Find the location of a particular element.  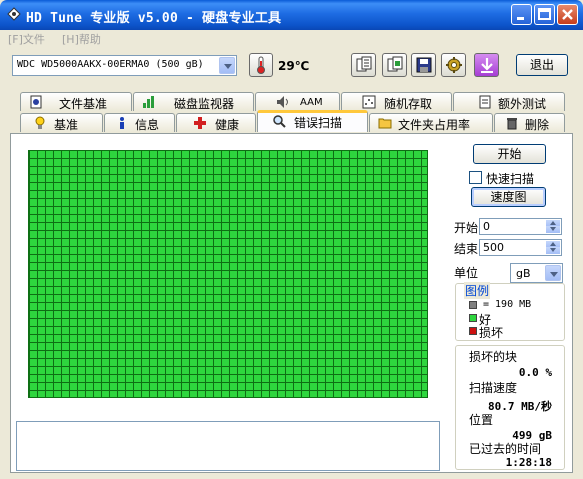

maximize-button is located at coordinates (544, 14).